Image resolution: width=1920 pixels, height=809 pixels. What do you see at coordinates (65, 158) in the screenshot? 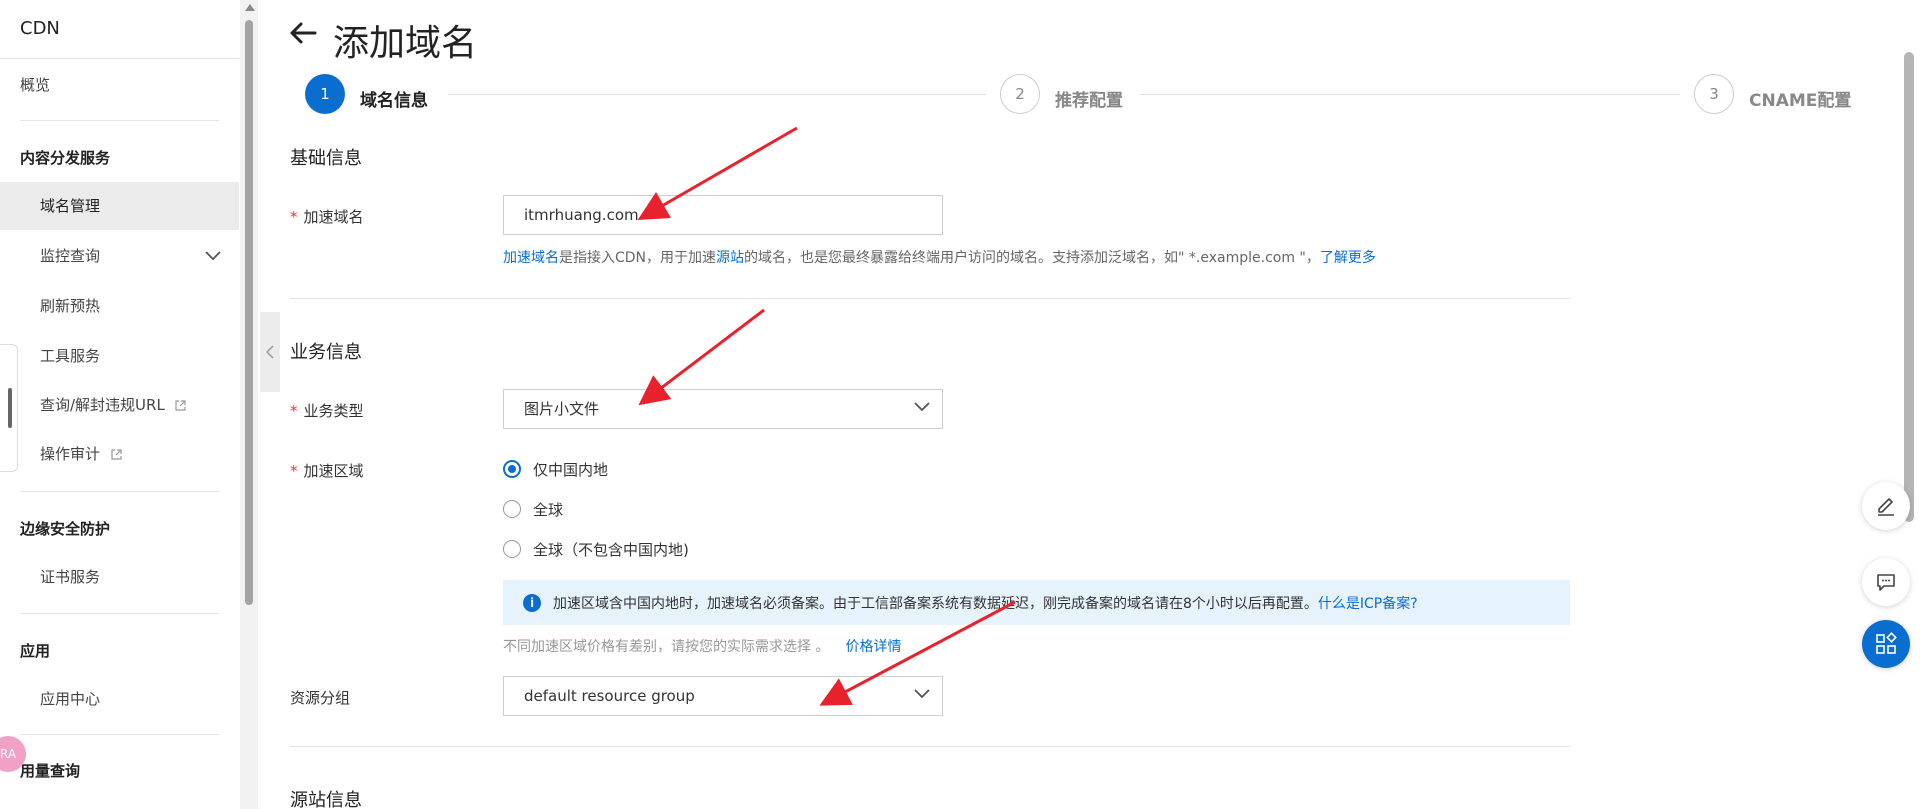
I see `sidebar-section-content-delivery: 内容分发服务` at bounding box center [65, 158].